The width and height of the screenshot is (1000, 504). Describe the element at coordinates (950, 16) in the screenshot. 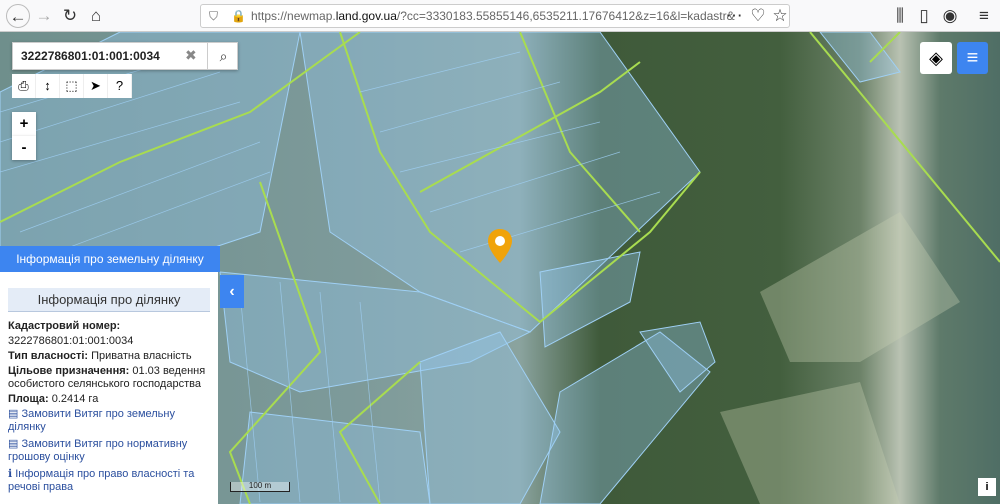

I see `account-icon: ◉` at that location.